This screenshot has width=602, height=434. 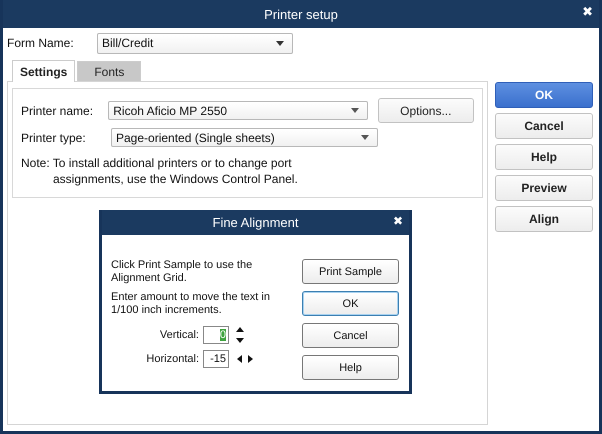 I want to click on instruction-text: Click Print Sample to use the Alignment Grid., so click(x=182, y=272).